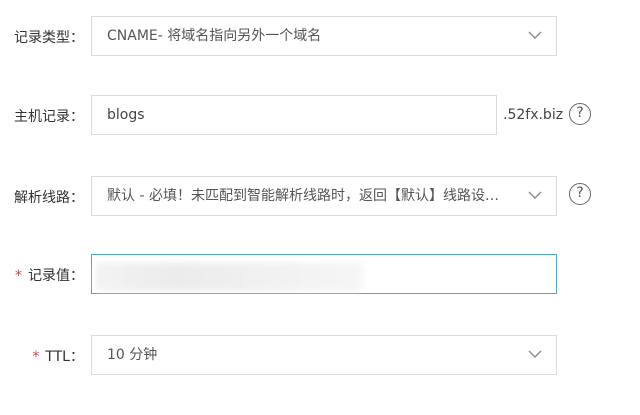 This screenshot has width=640, height=415. Describe the element at coordinates (324, 36) in the screenshot. I see `record-type-select: CNAME- 将域名指向另外一个域名` at that location.